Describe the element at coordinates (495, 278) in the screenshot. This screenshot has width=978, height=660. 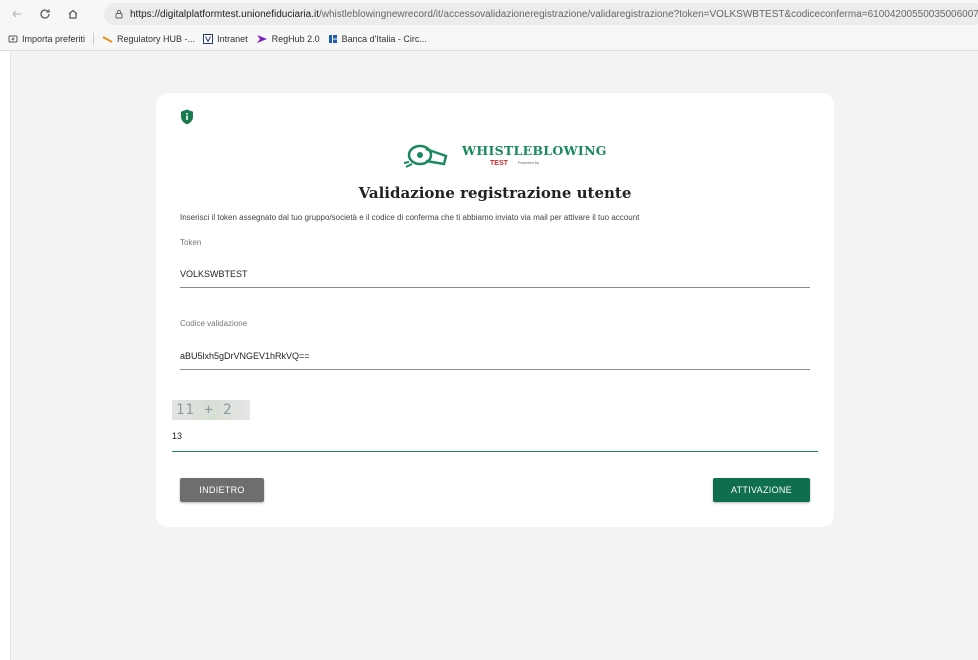
I see `token-input: VOLKSWBTEST` at that location.